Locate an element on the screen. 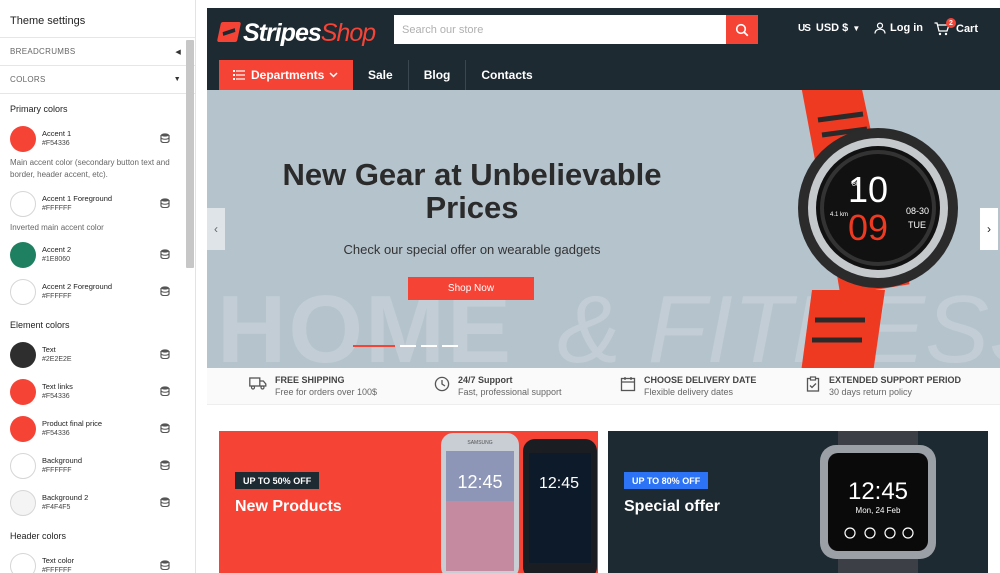 The height and width of the screenshot is (573, 1000). chevron-down-icon: ▼ is located at coordinates (856, 28).